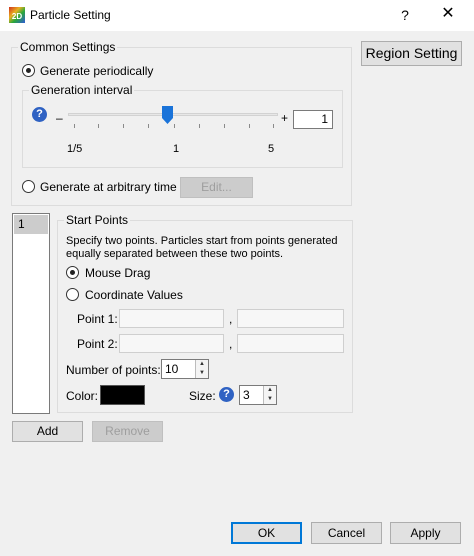 The height and width of the screenshot is (556, 474). Describe the element at coordinates (271, 149) in the screenshot. I see `interval-label-max: 5` at that location.